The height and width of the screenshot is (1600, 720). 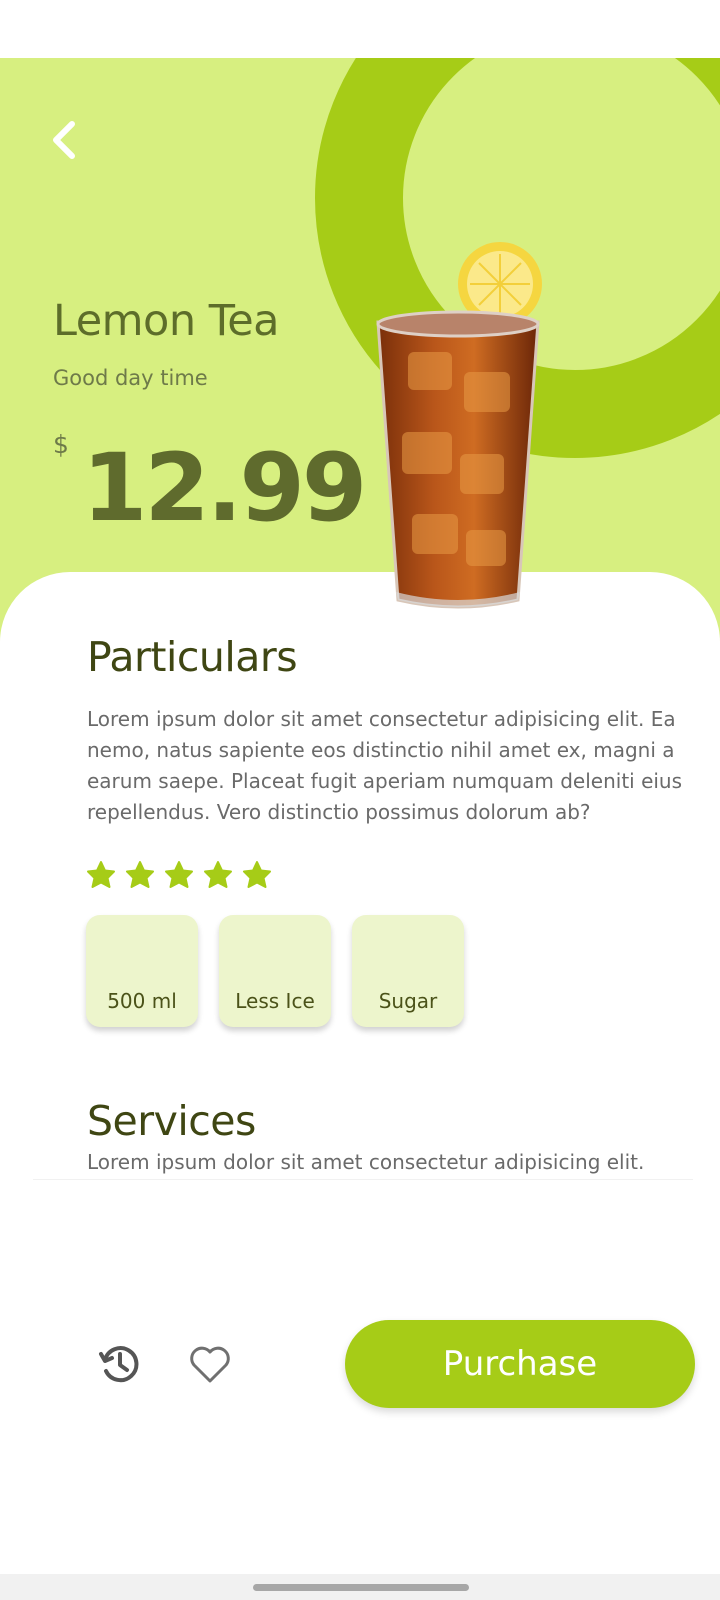 What do you see at coordinates (224, 488) in the screenshot?
I see `product-price: 12.99` at bounding box center [224, 488].